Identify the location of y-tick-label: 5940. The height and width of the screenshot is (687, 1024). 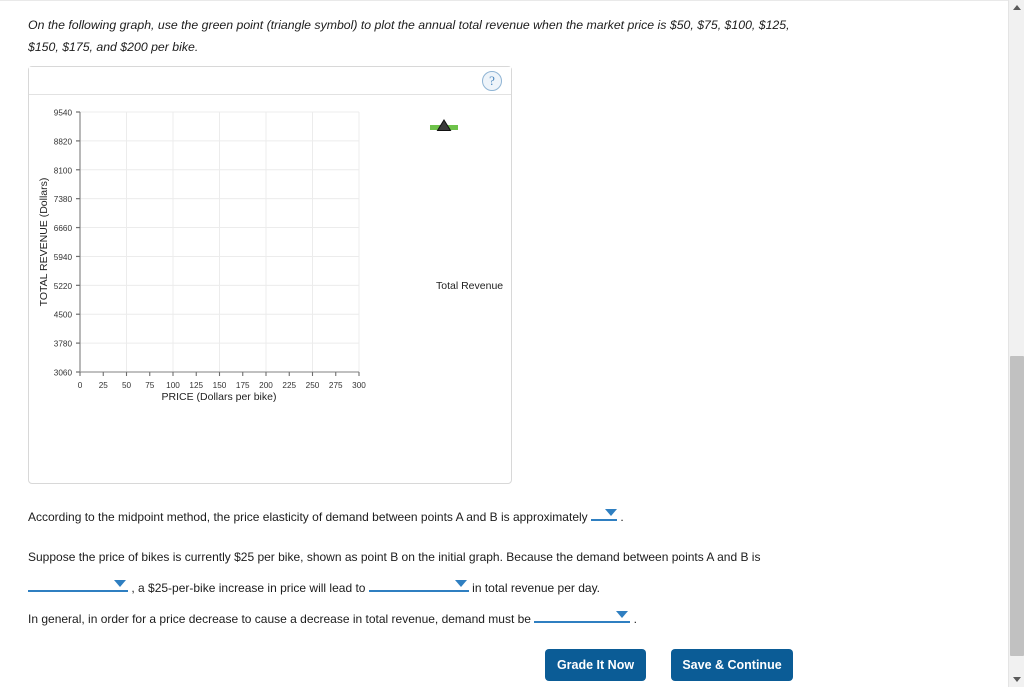
(63, 257).